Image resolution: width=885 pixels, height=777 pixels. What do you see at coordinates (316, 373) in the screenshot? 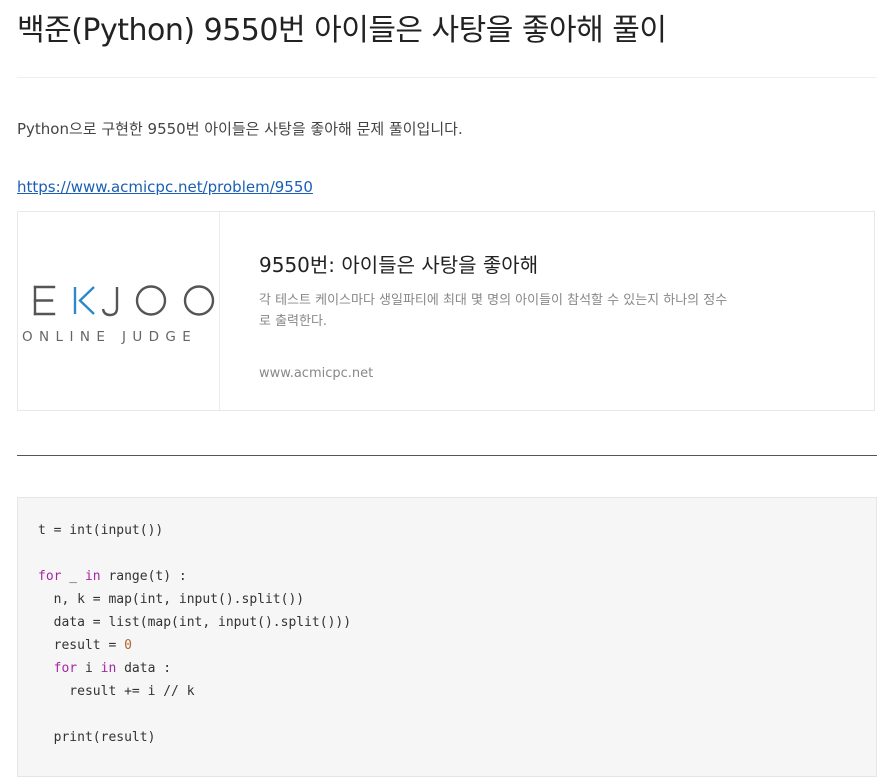
I see `preview-host: www.acmicpc.net` at bounding box center [316, 373].